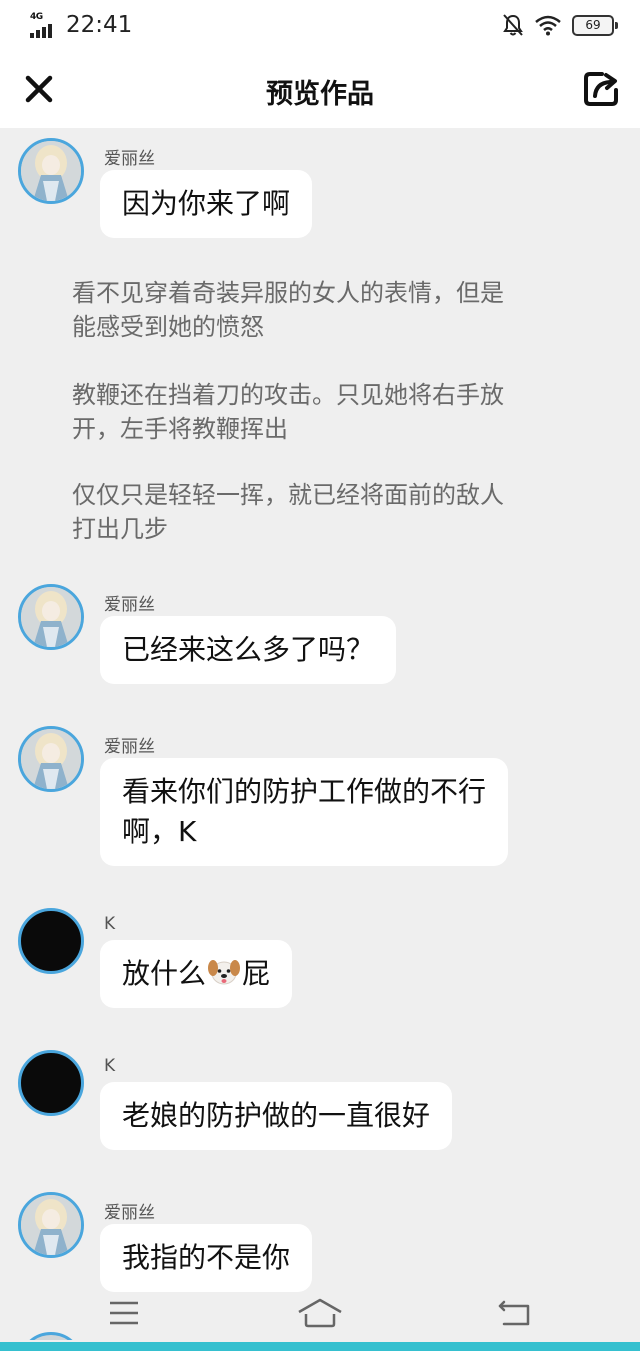 The width and height of the screenshot is (640, 1351). Describe the element at coordinates (548, 25) in the screenshot. I see `wifi-icon` at that location.